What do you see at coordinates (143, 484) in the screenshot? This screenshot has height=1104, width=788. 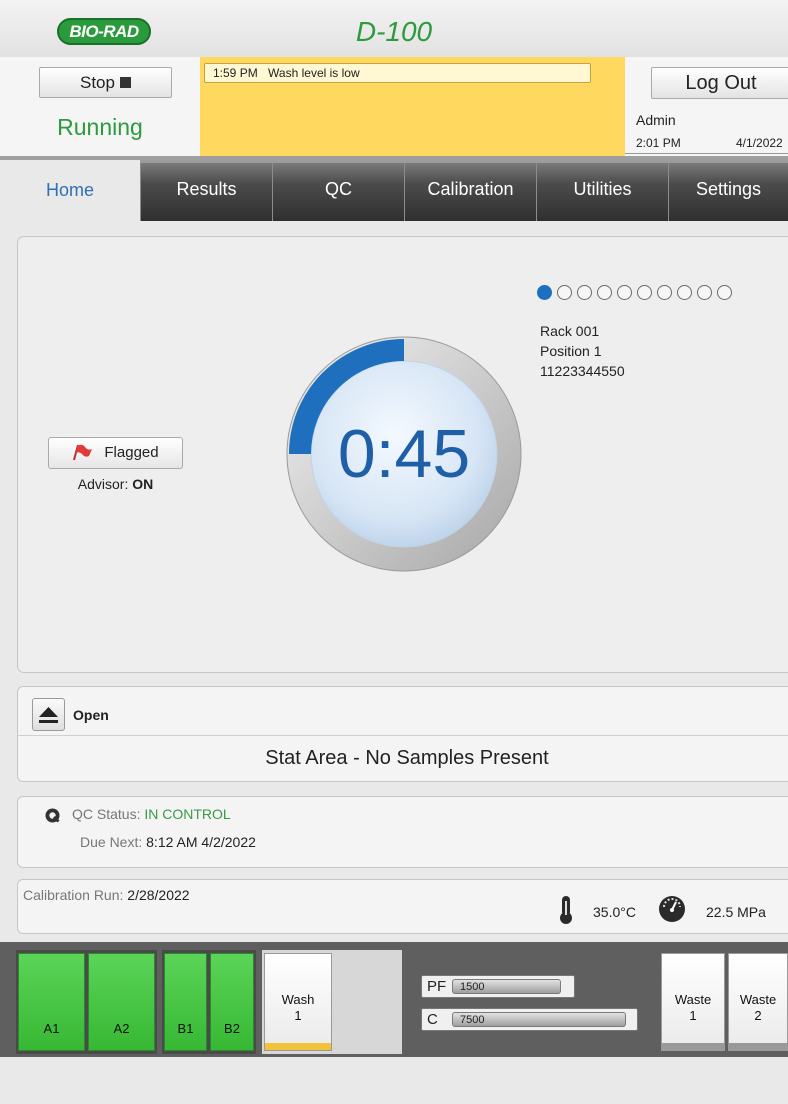 I see `advisor-value: ON` at bounding box center [143, 484].